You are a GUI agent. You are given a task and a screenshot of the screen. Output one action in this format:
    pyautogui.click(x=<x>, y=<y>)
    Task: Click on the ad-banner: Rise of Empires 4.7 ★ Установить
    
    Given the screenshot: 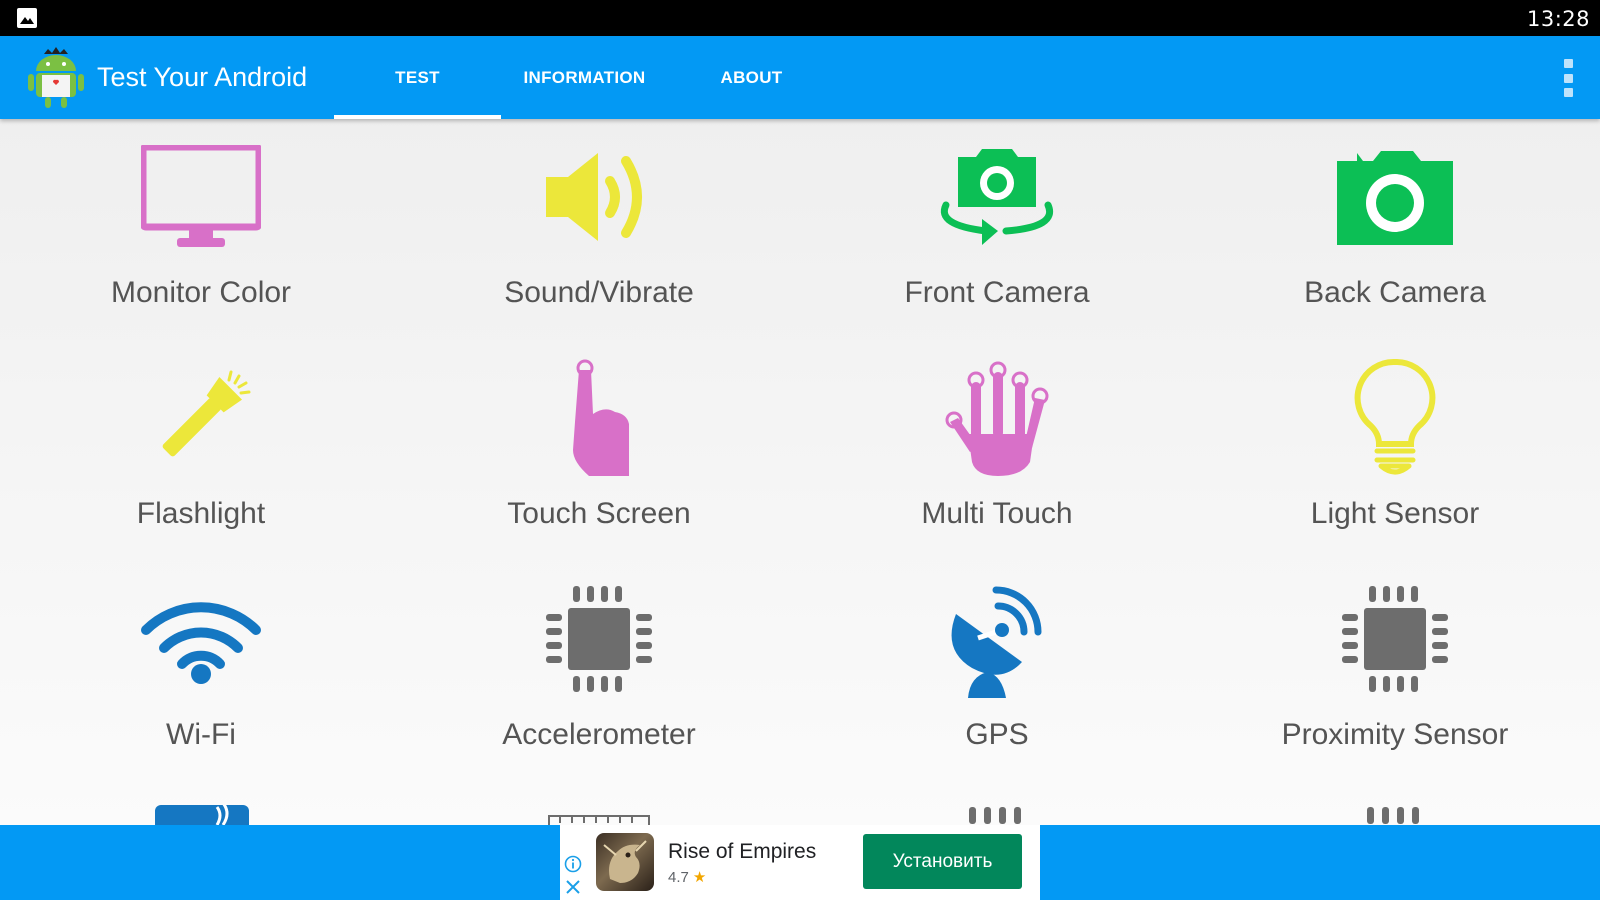 What is the action you would take?
    pyautogui.click(x=800, y=862)
    